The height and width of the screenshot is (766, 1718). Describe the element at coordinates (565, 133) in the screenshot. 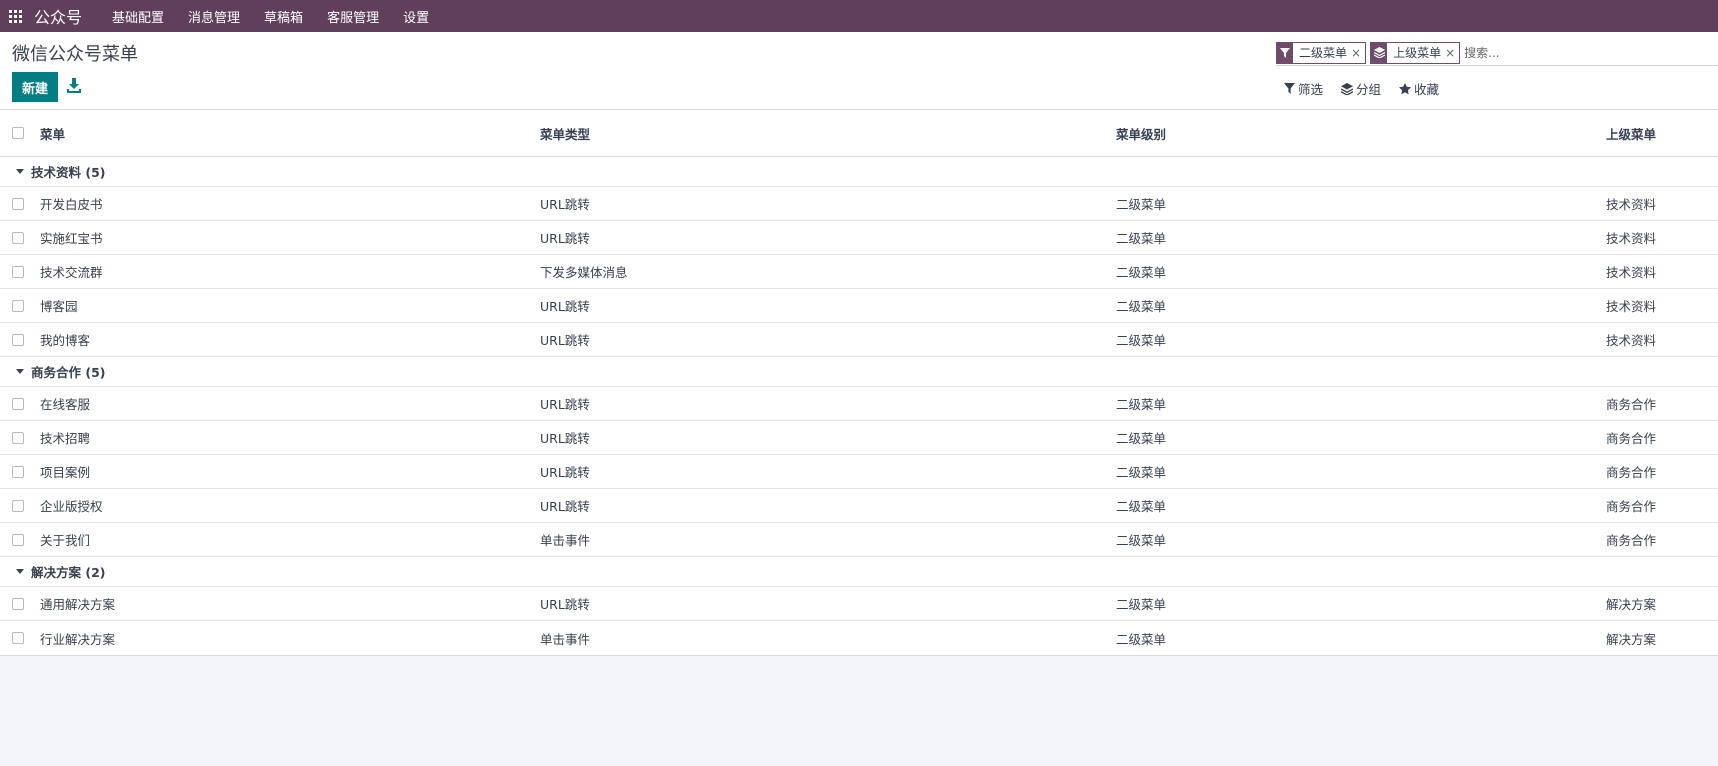

I see `column-header-menu-type: 菜单类型` at that location.